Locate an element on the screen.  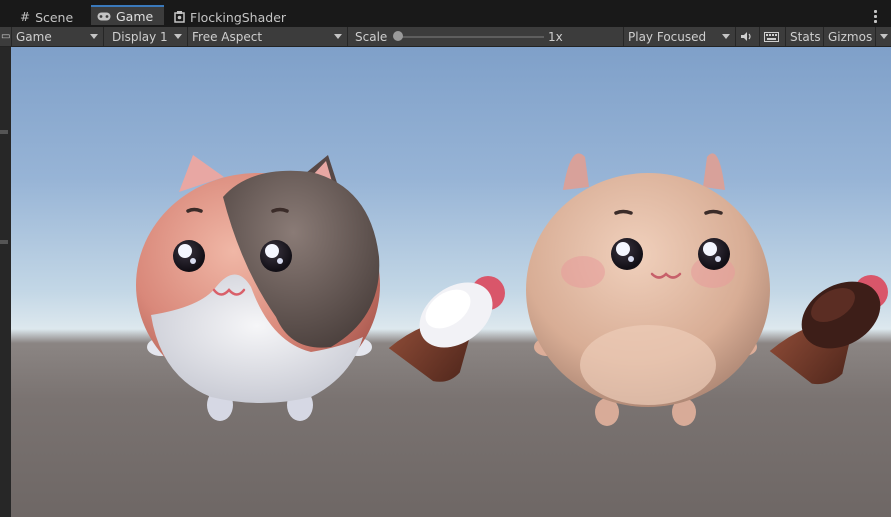
gizmos-label: Gizmos is located at coordinates (850, 36).